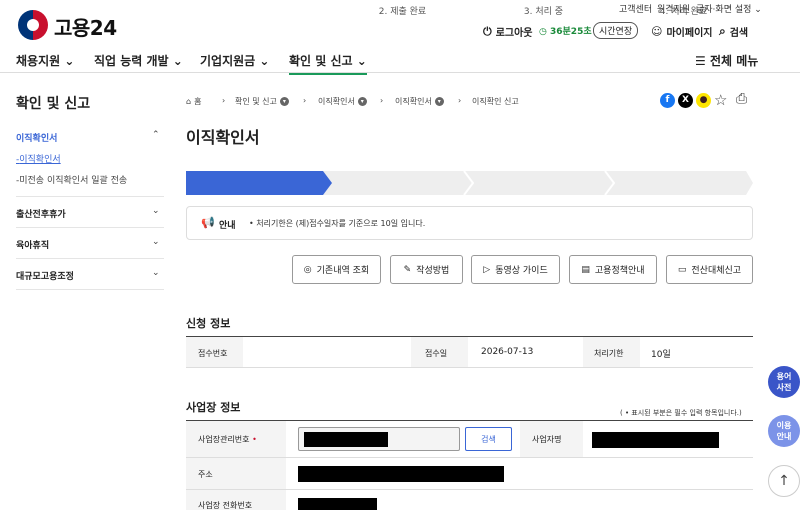 The height and width of the screenshot is (510, 800). I want to click on hamburger-icon: ☰, so click(700, 61).